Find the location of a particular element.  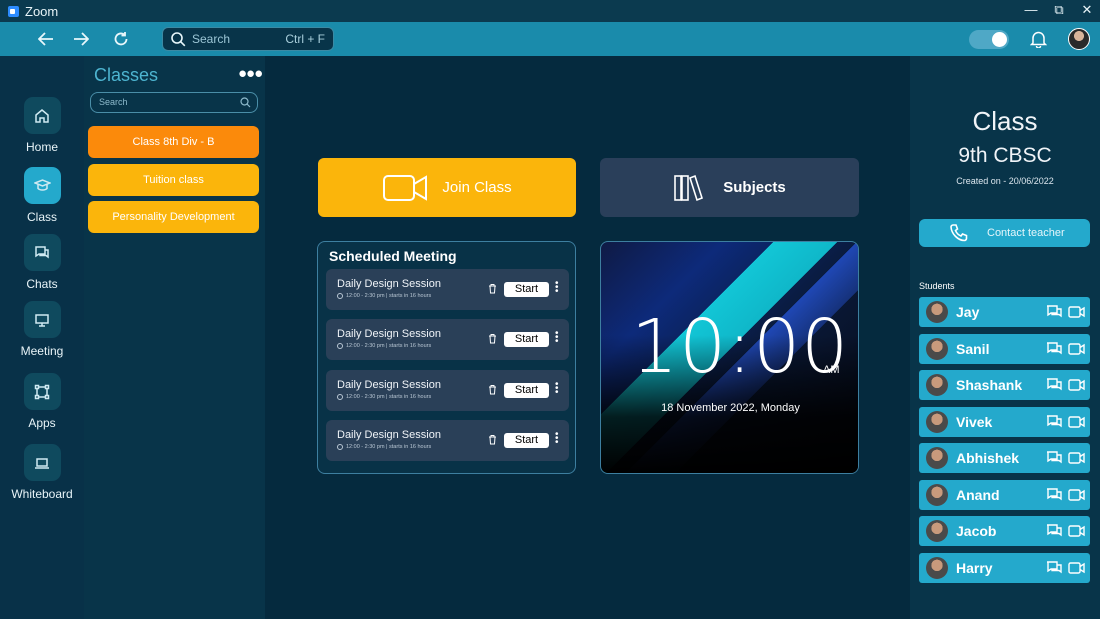

class-item: Tuition class is located at coordinates (173, 180).